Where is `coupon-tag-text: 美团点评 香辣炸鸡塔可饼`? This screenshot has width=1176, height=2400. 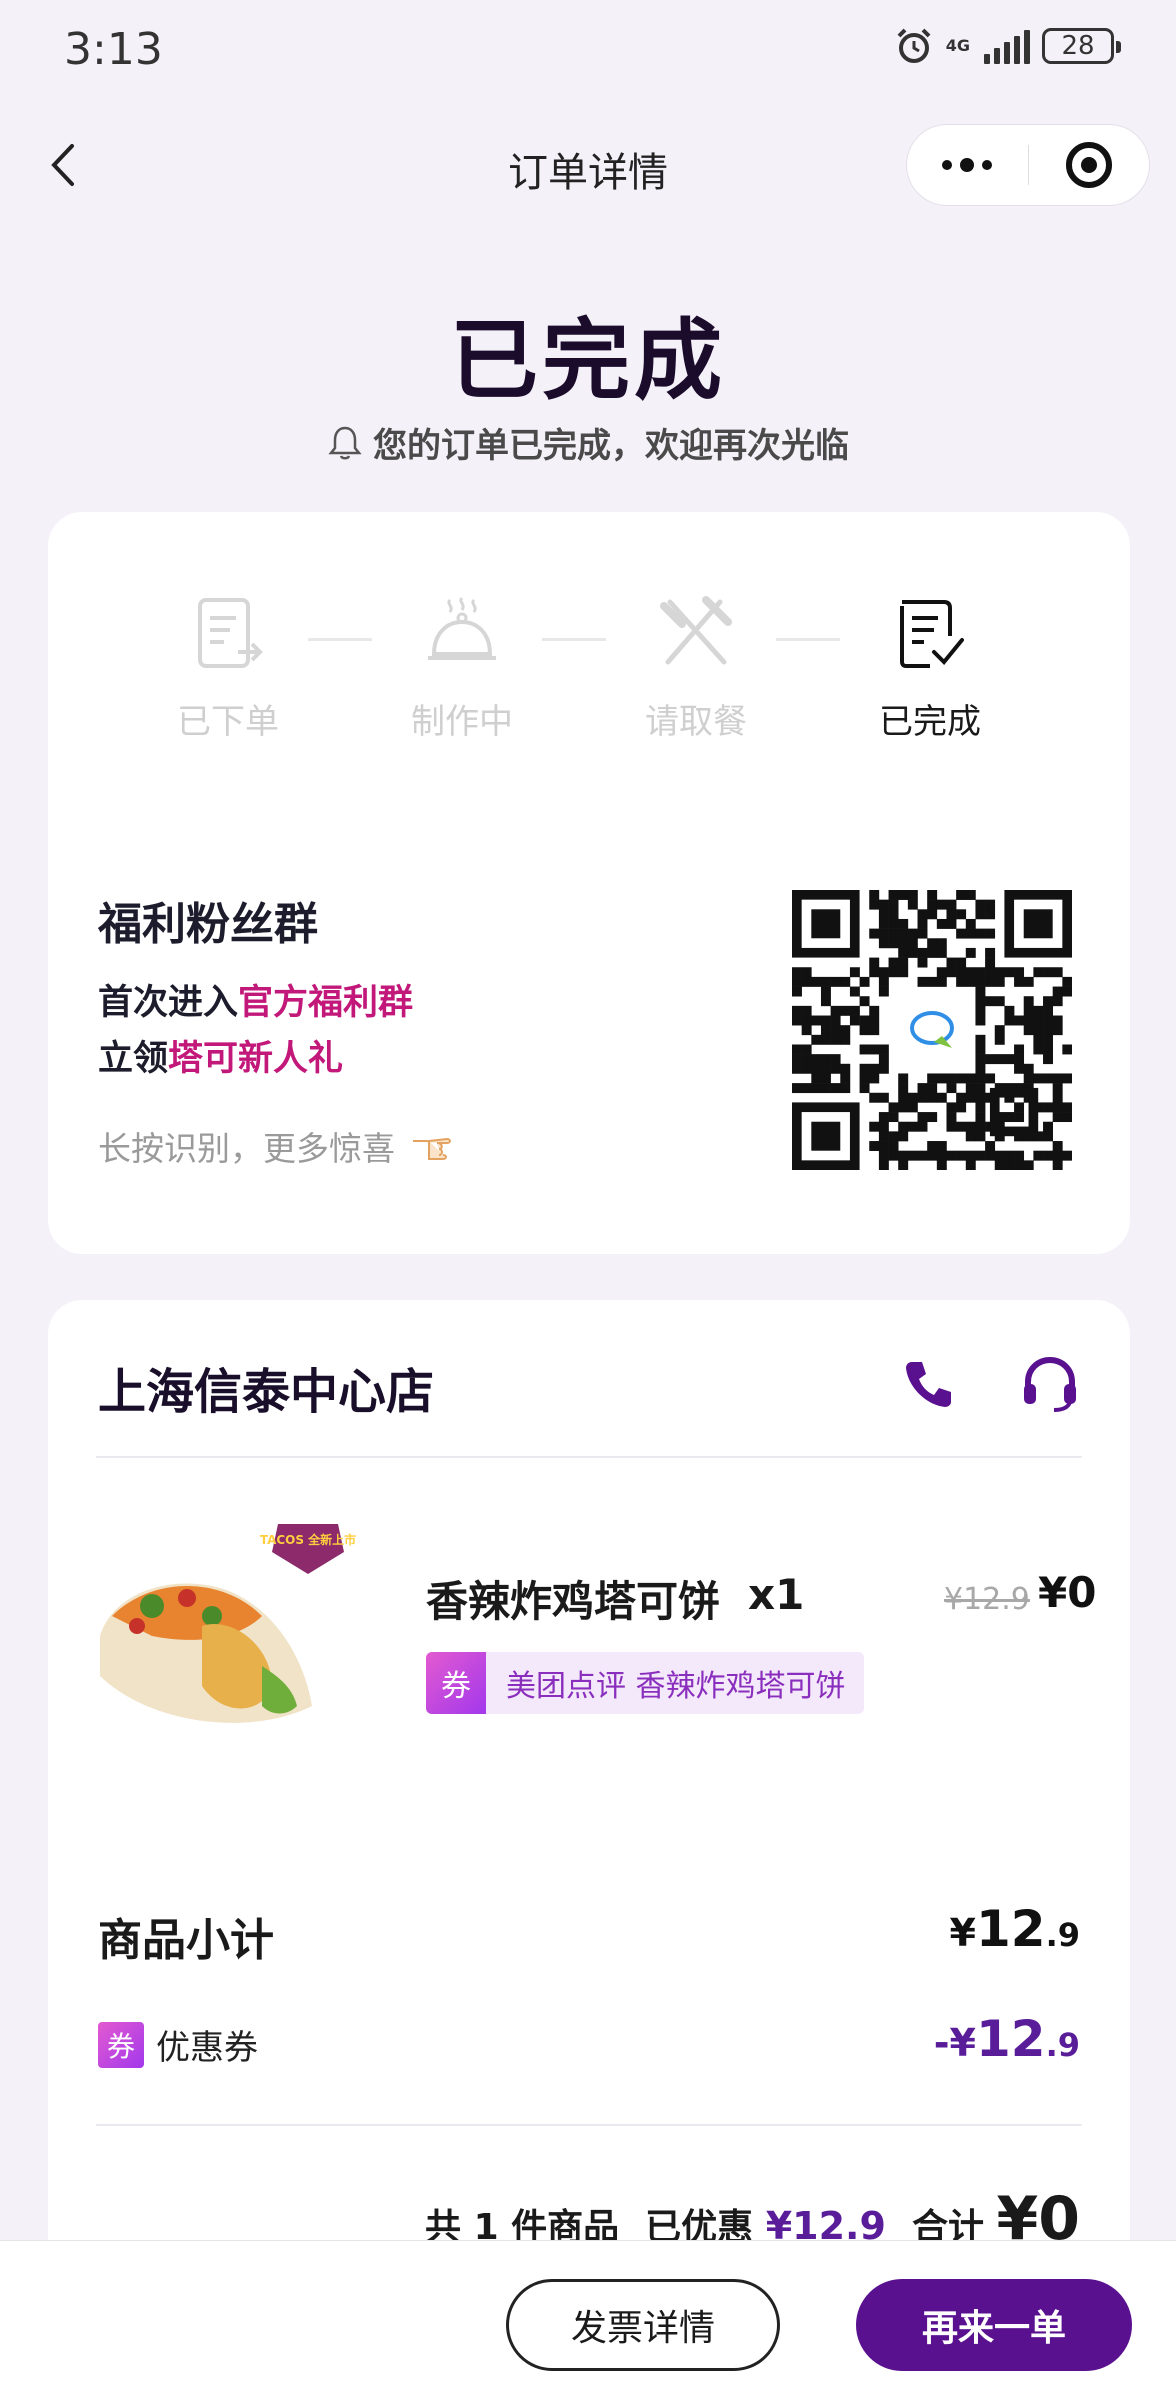
coupon-tag-text: 美团点评 香辣炸鸡塔可饼 is located at coordinates (676, 1686).